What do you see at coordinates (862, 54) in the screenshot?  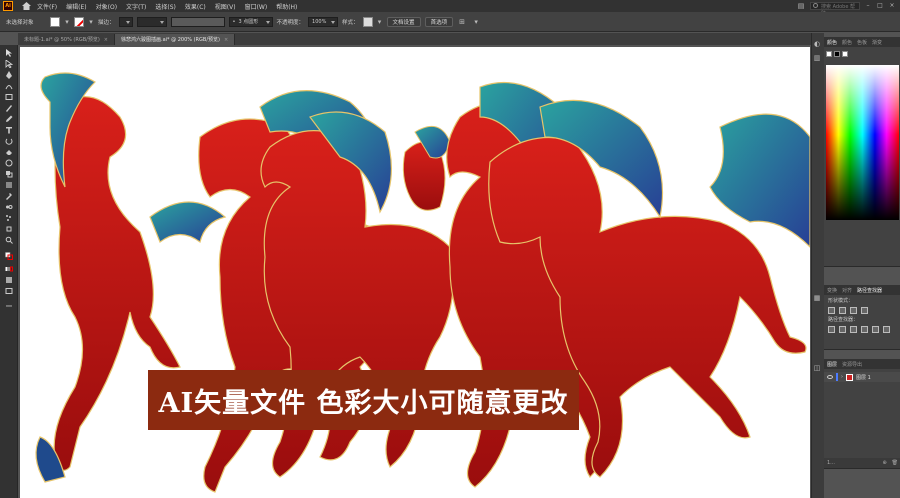 I see `color-swatches-row` at bounding box center [862, 54].